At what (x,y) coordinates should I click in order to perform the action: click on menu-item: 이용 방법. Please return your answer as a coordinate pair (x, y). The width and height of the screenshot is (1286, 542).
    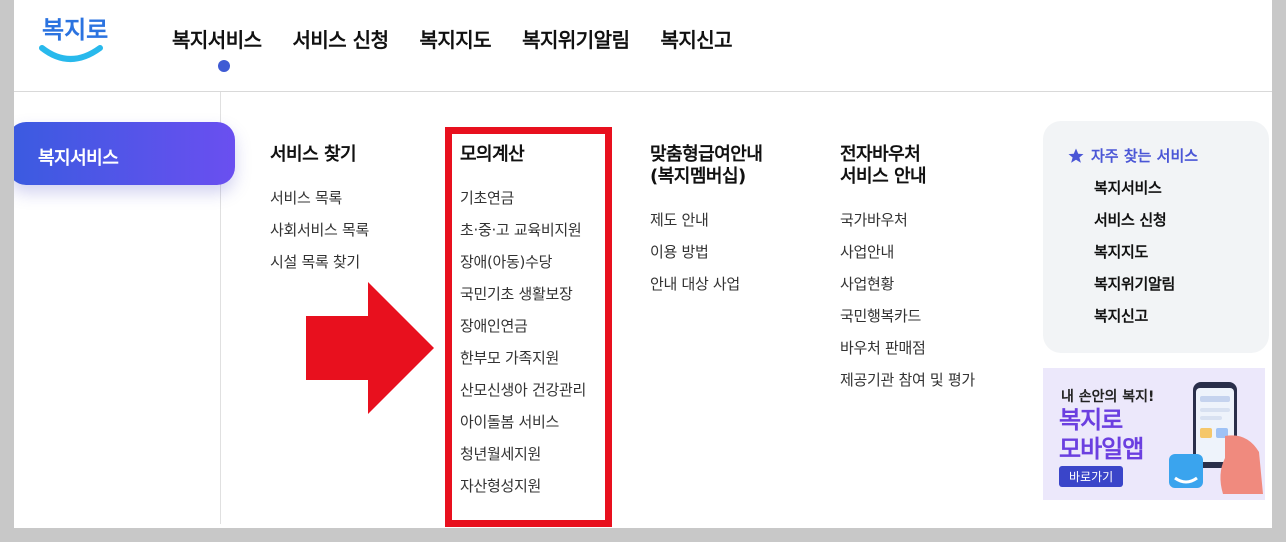
    Looking at the image, I should click on (706, 258).